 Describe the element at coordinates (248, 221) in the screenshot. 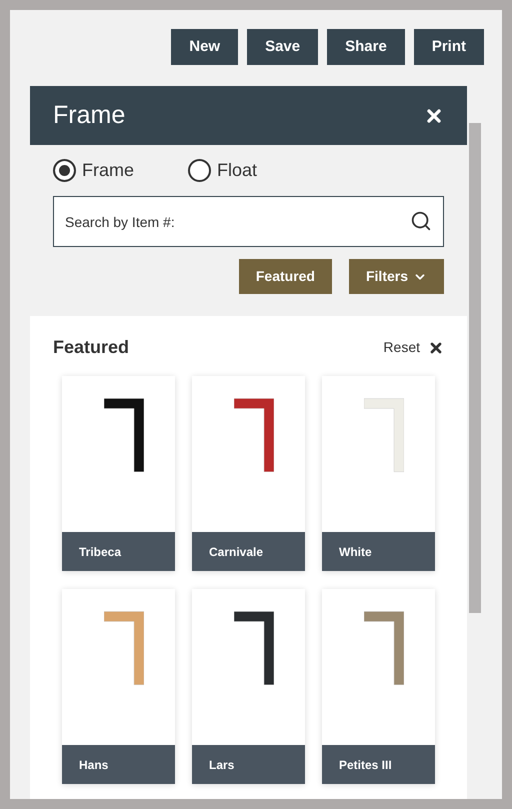

I see `search-field: Search by Item #:` at that location.